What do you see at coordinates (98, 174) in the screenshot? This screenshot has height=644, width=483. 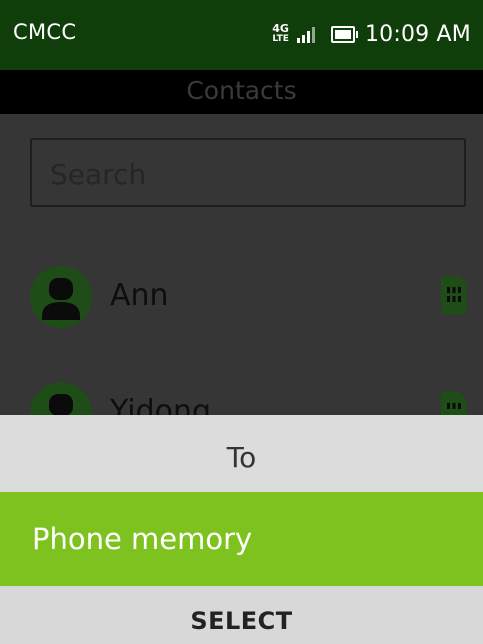 I see `search-placeholder: Search` at bounding box center [98, 174].